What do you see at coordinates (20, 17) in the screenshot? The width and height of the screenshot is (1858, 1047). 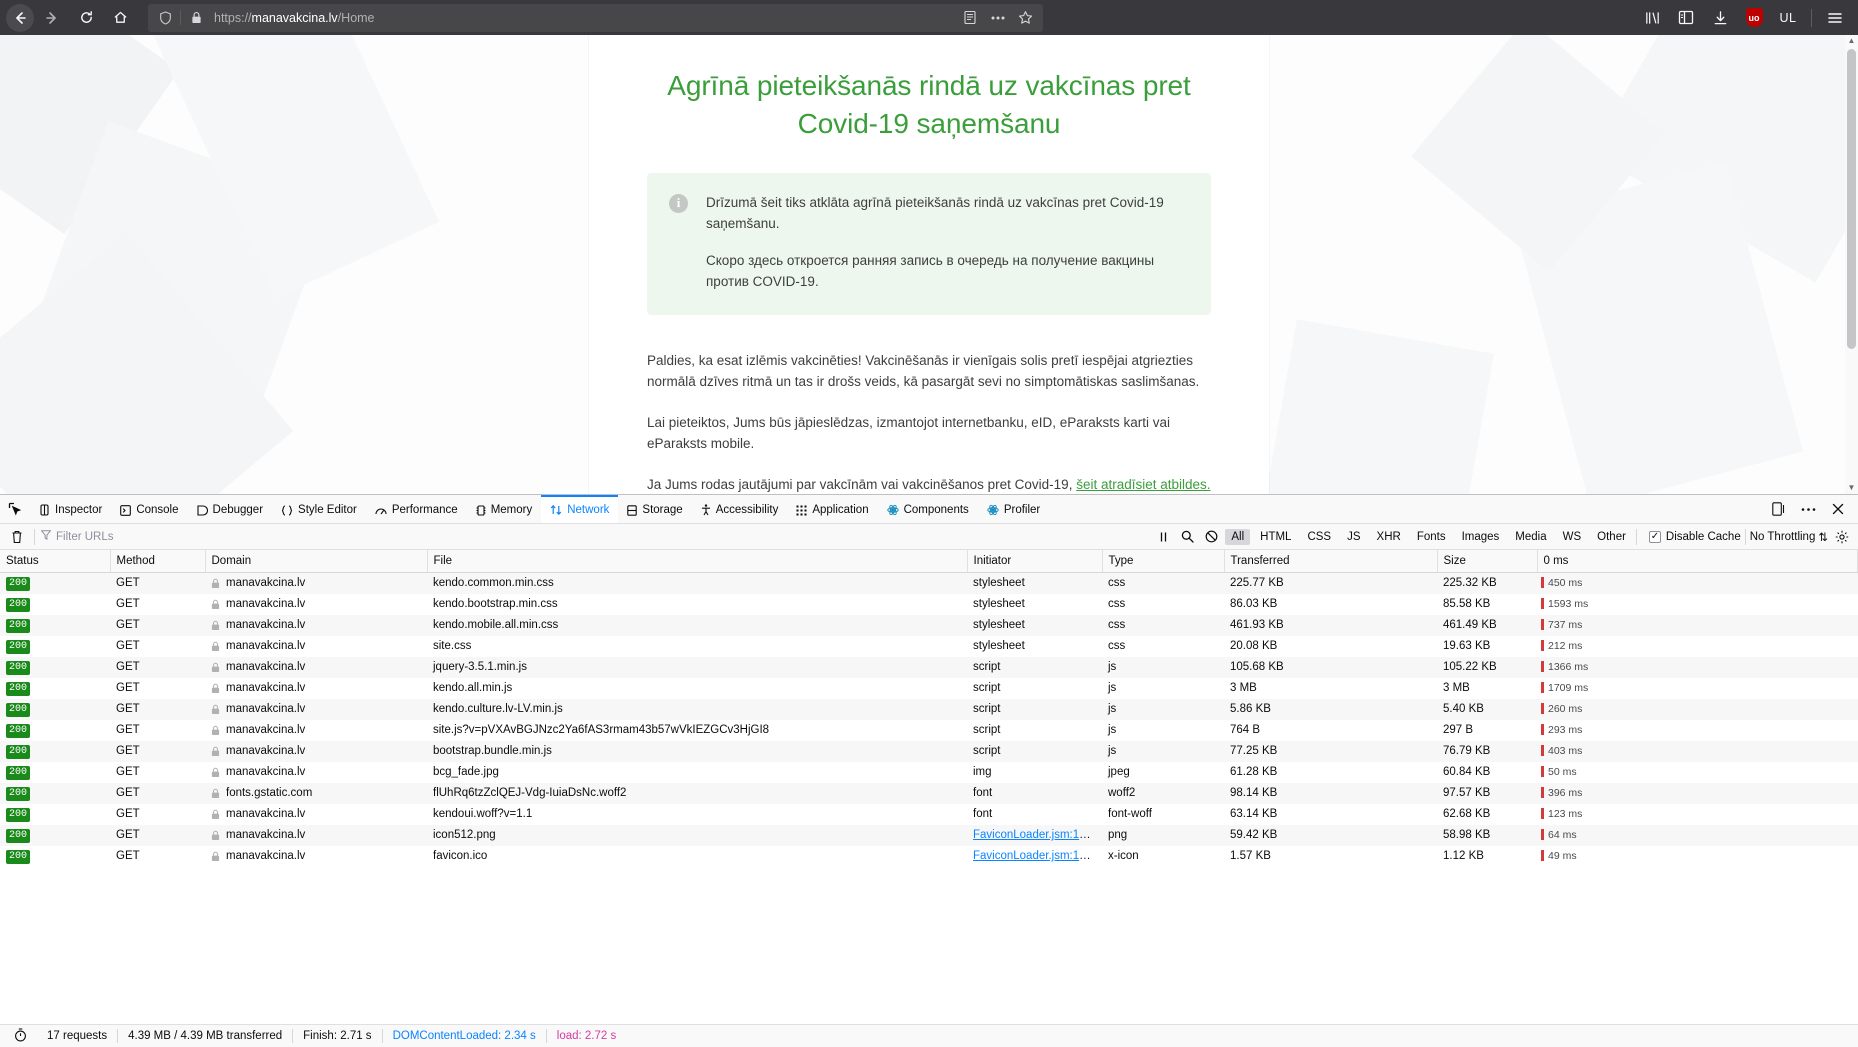 I see `back-button` at bounding box center [20, 17].